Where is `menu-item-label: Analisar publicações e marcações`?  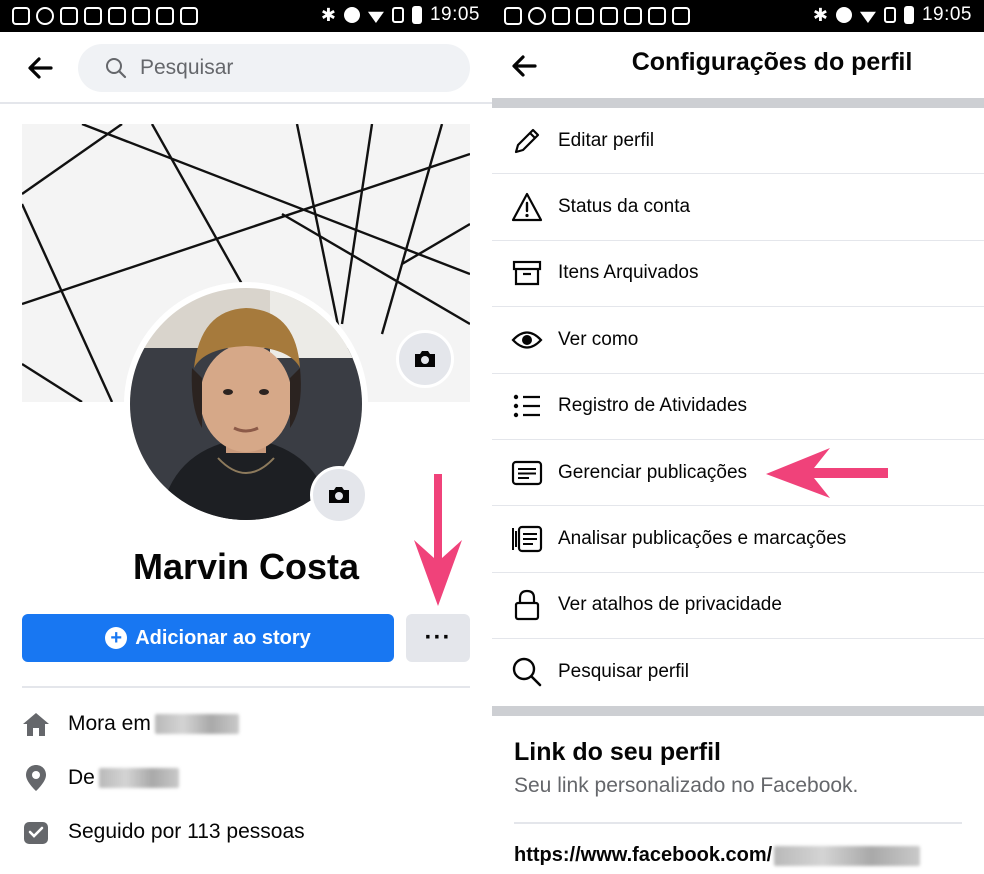
menu-item-label: Analisar publicações e marcações is located at coordinates (702, 539).